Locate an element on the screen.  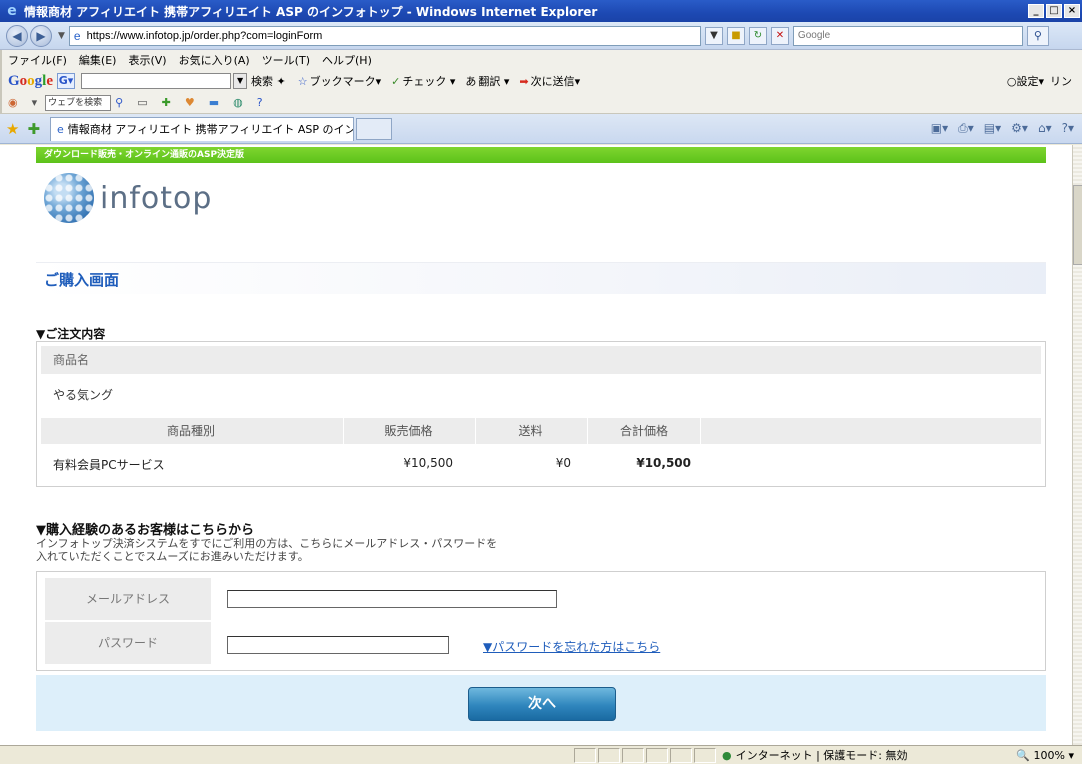
security-zone: ● インターネット | 保護モード: 無効 is located at coordinates (815, 755).